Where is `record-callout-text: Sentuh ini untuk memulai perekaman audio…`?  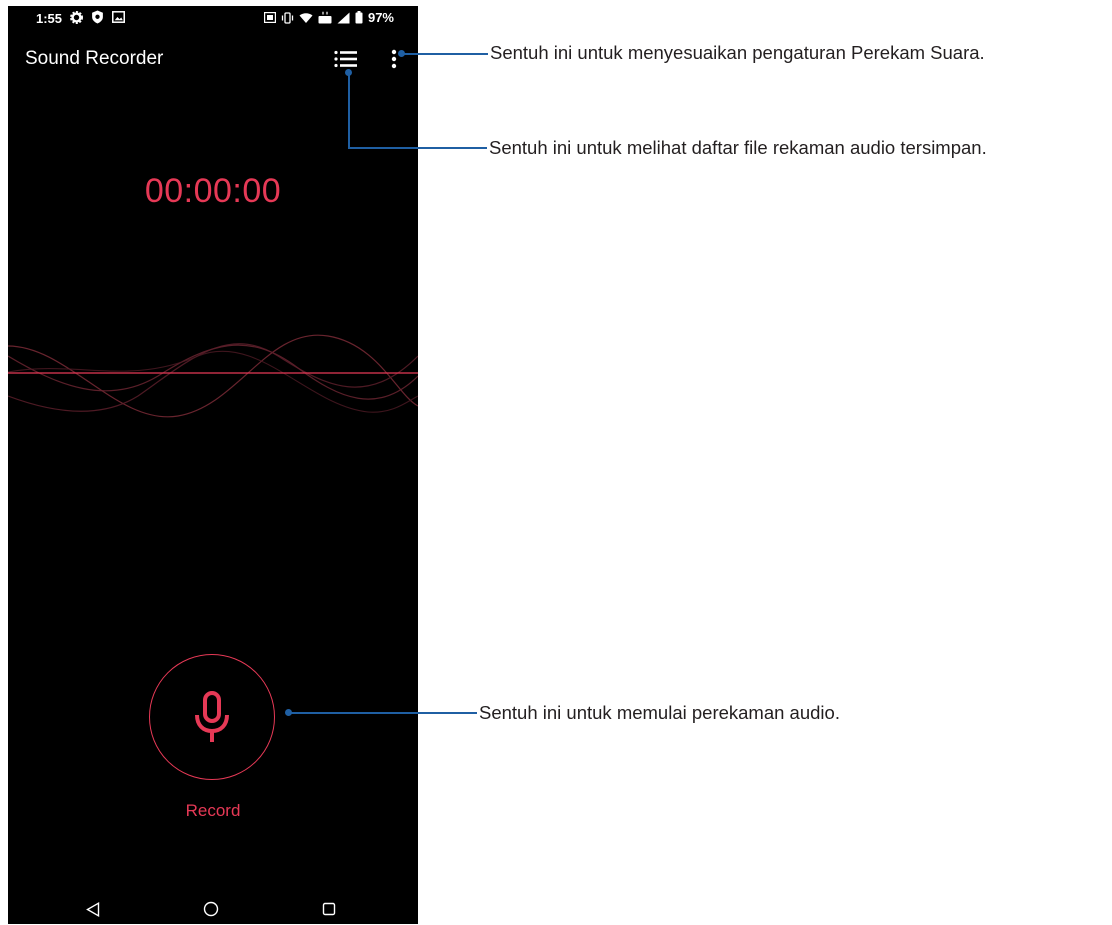 record-callout-text: Sentuh ini untuk memulai perekaman audio… is located at coordinates (659, 712).